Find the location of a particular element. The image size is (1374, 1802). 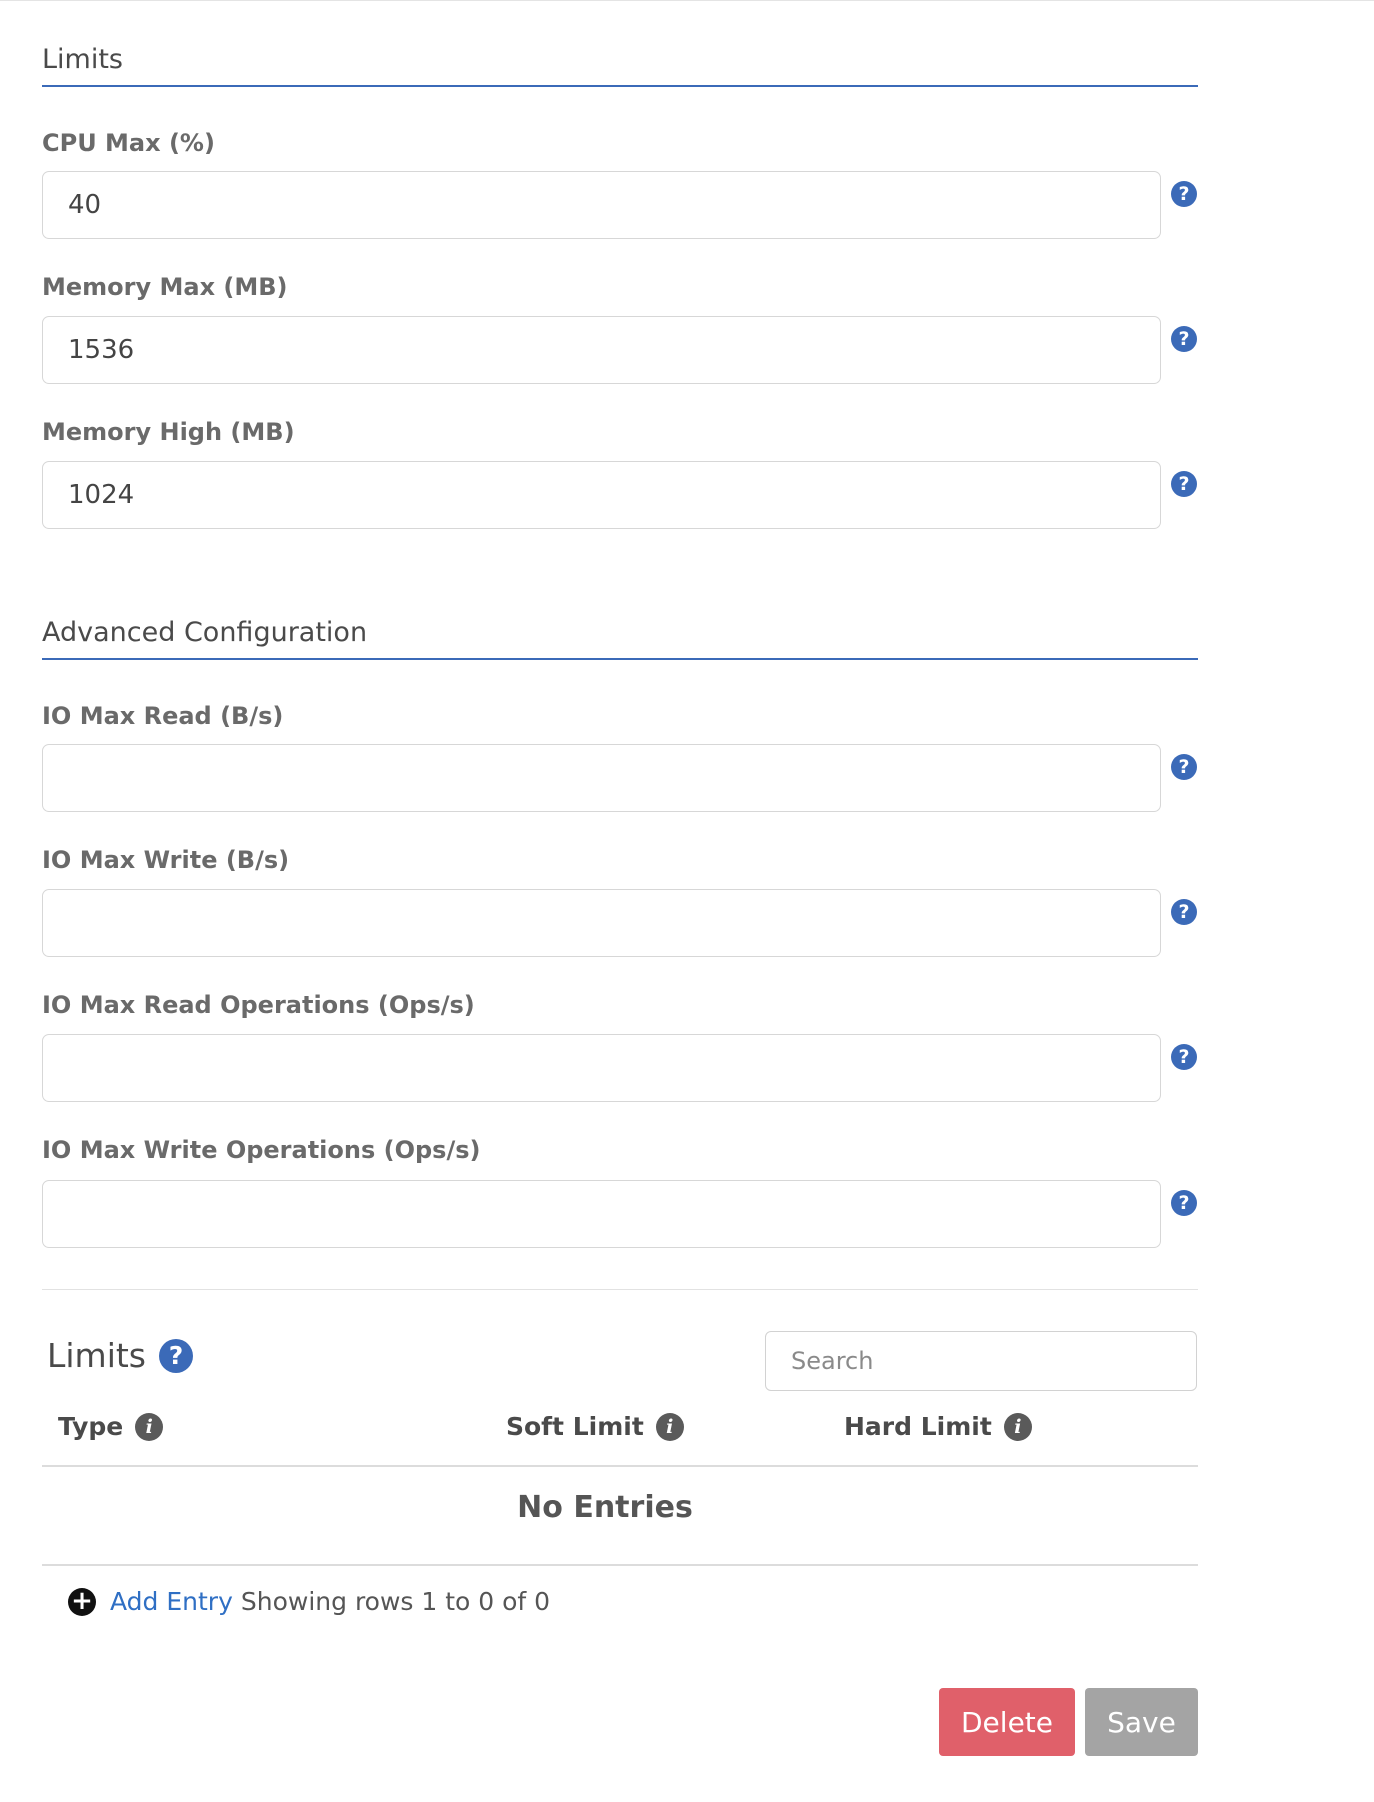

io-max-write-ops-help-icon: ? is located at coordinates (1184, 1203).